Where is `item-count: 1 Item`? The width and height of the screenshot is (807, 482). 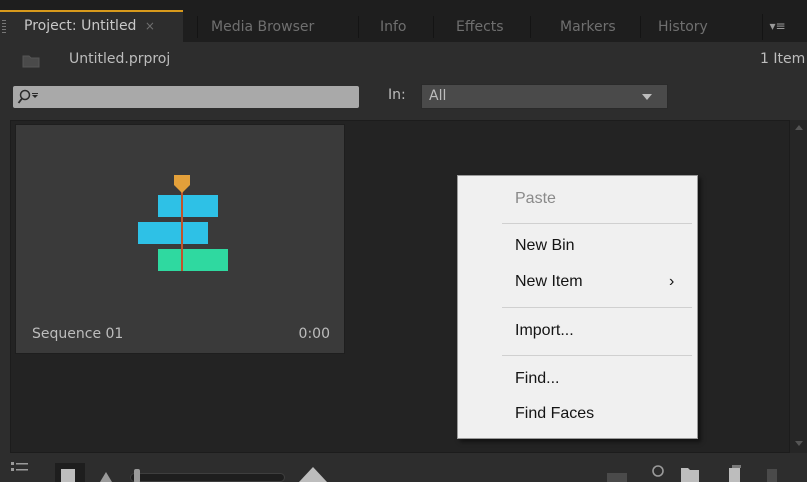 item-count: 1 Item is located at coordinates (783, 59).